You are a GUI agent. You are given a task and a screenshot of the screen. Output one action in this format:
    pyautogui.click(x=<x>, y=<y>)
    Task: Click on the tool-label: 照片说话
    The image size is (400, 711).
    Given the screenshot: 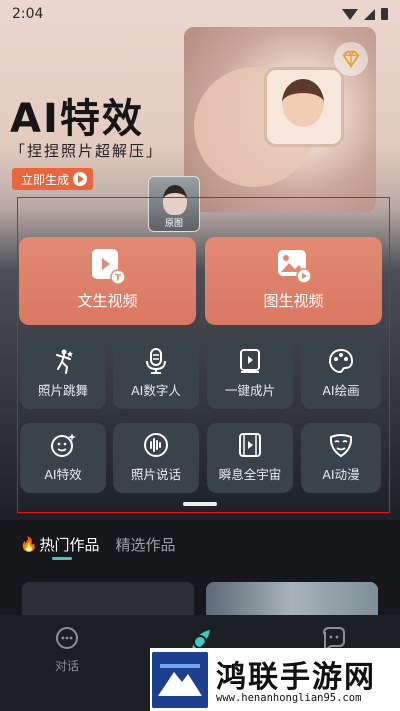 What is the action you would take?
    pyautogui.click(x=155, y=474)
    